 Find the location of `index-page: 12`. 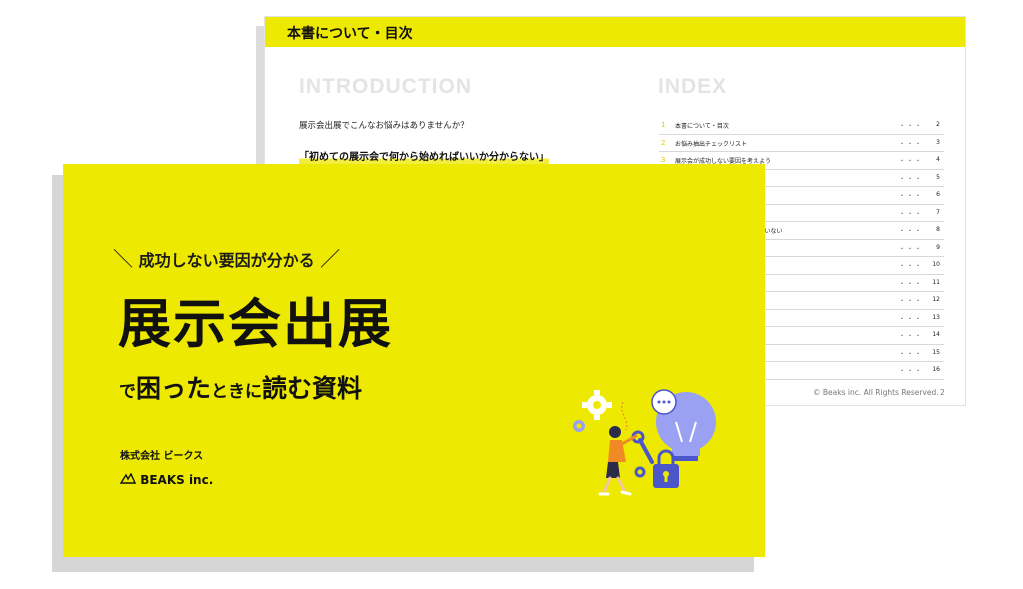

index-page: 12 is located at coordinates (936, 299).